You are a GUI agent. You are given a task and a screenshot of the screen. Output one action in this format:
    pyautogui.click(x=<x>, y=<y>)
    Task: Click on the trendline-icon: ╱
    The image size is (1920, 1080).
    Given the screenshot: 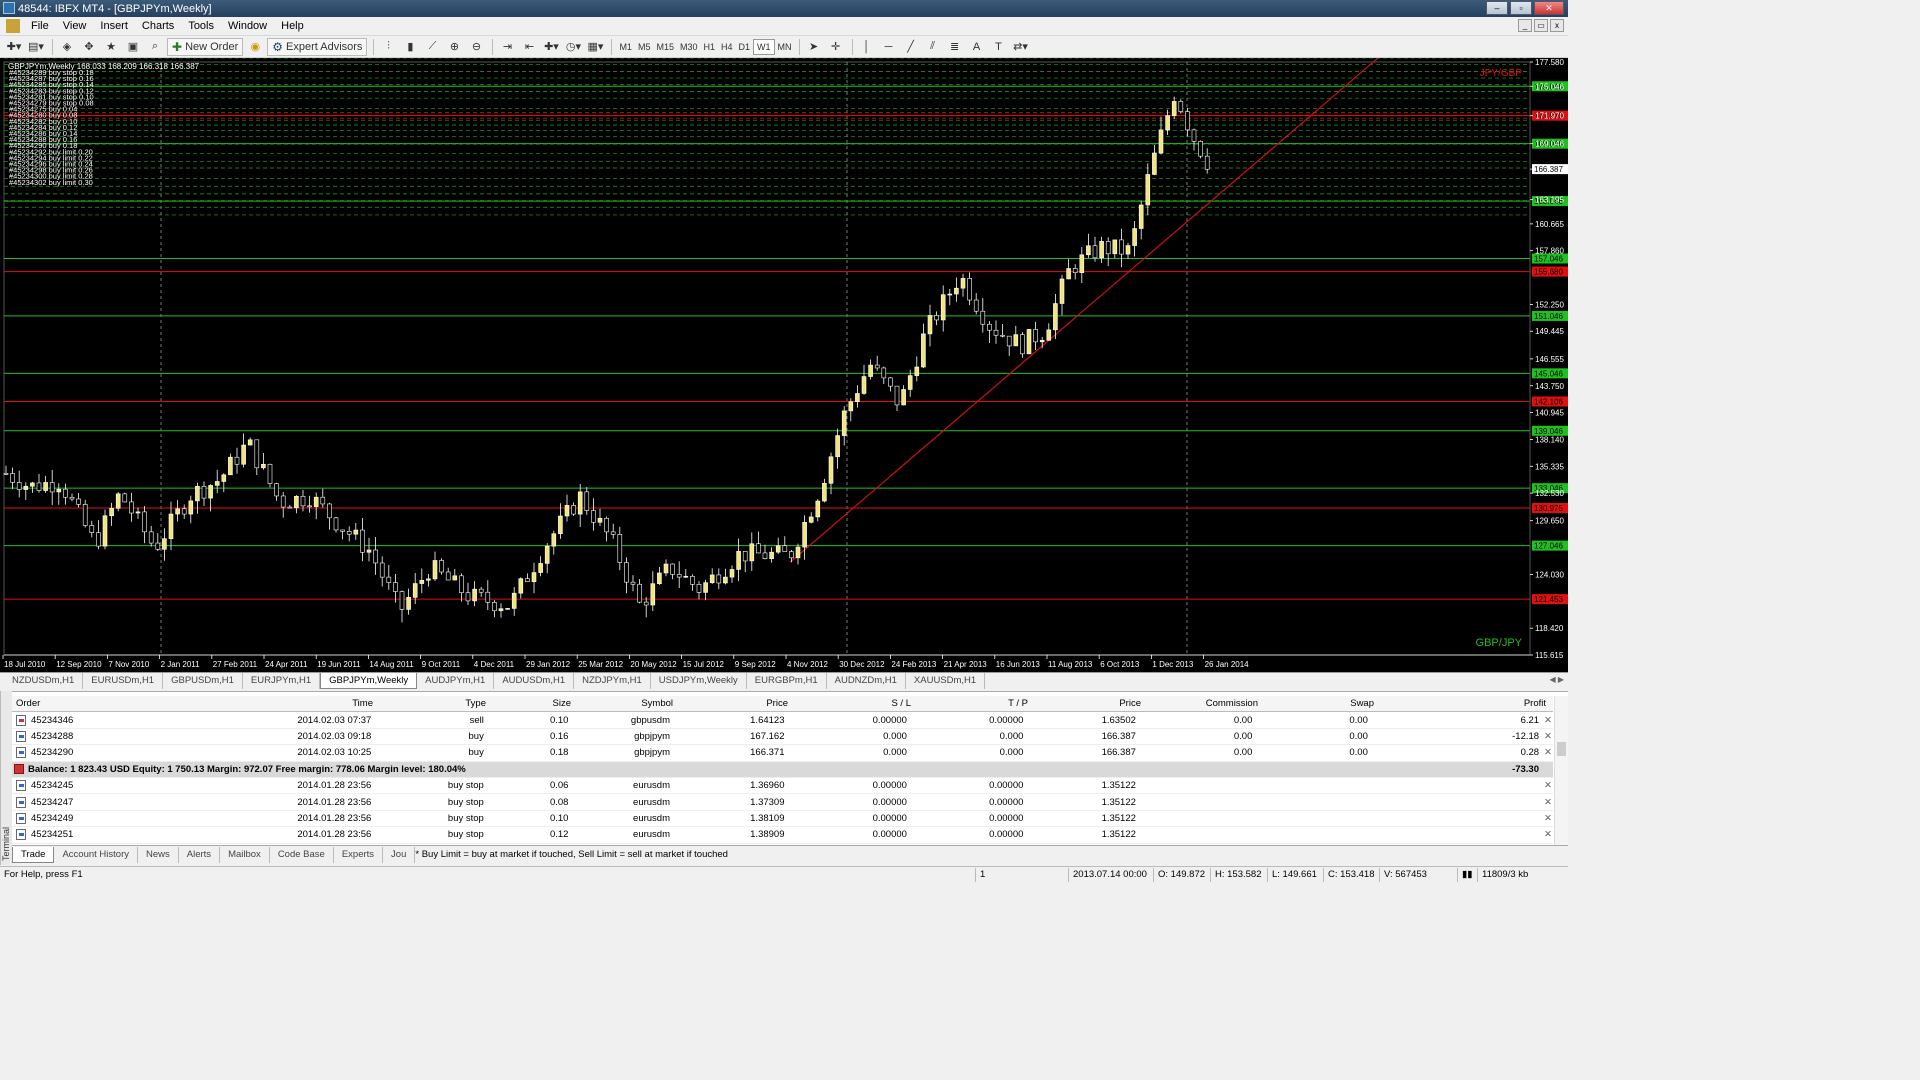 What is the action you would take?
    pyautogui.click(x=911, y=47)
    